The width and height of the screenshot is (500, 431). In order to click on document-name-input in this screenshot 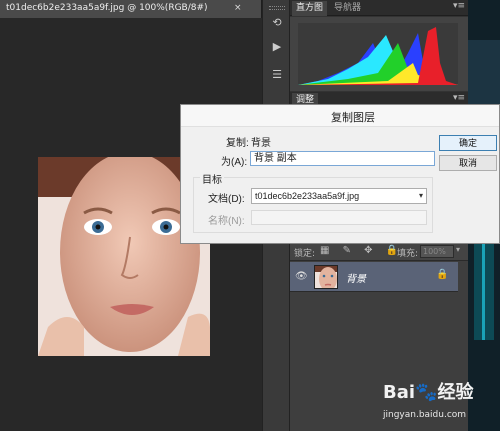, I will do `click(339, 217)`.